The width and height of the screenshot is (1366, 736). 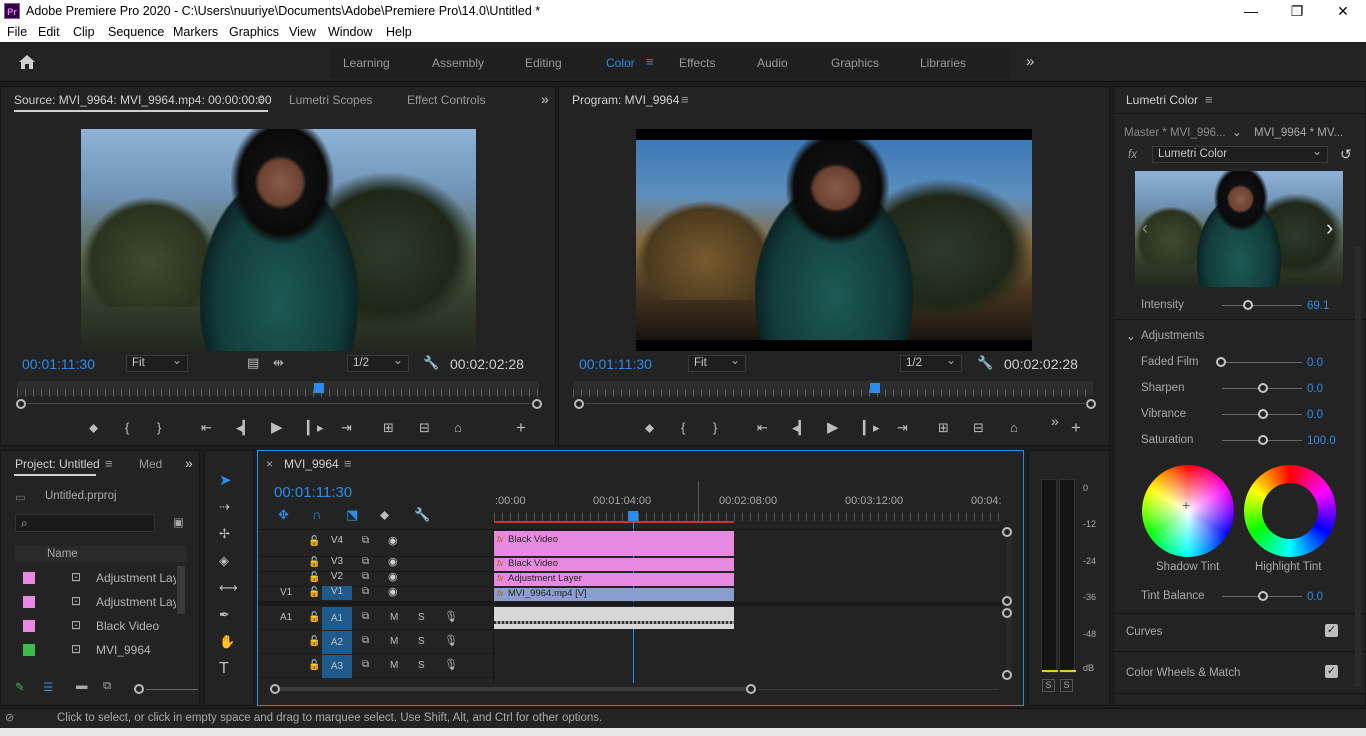 What do you see at coordinates (337, 542) in the screenshot?
I see `track-target: V4` at bounding box center [337, 542].